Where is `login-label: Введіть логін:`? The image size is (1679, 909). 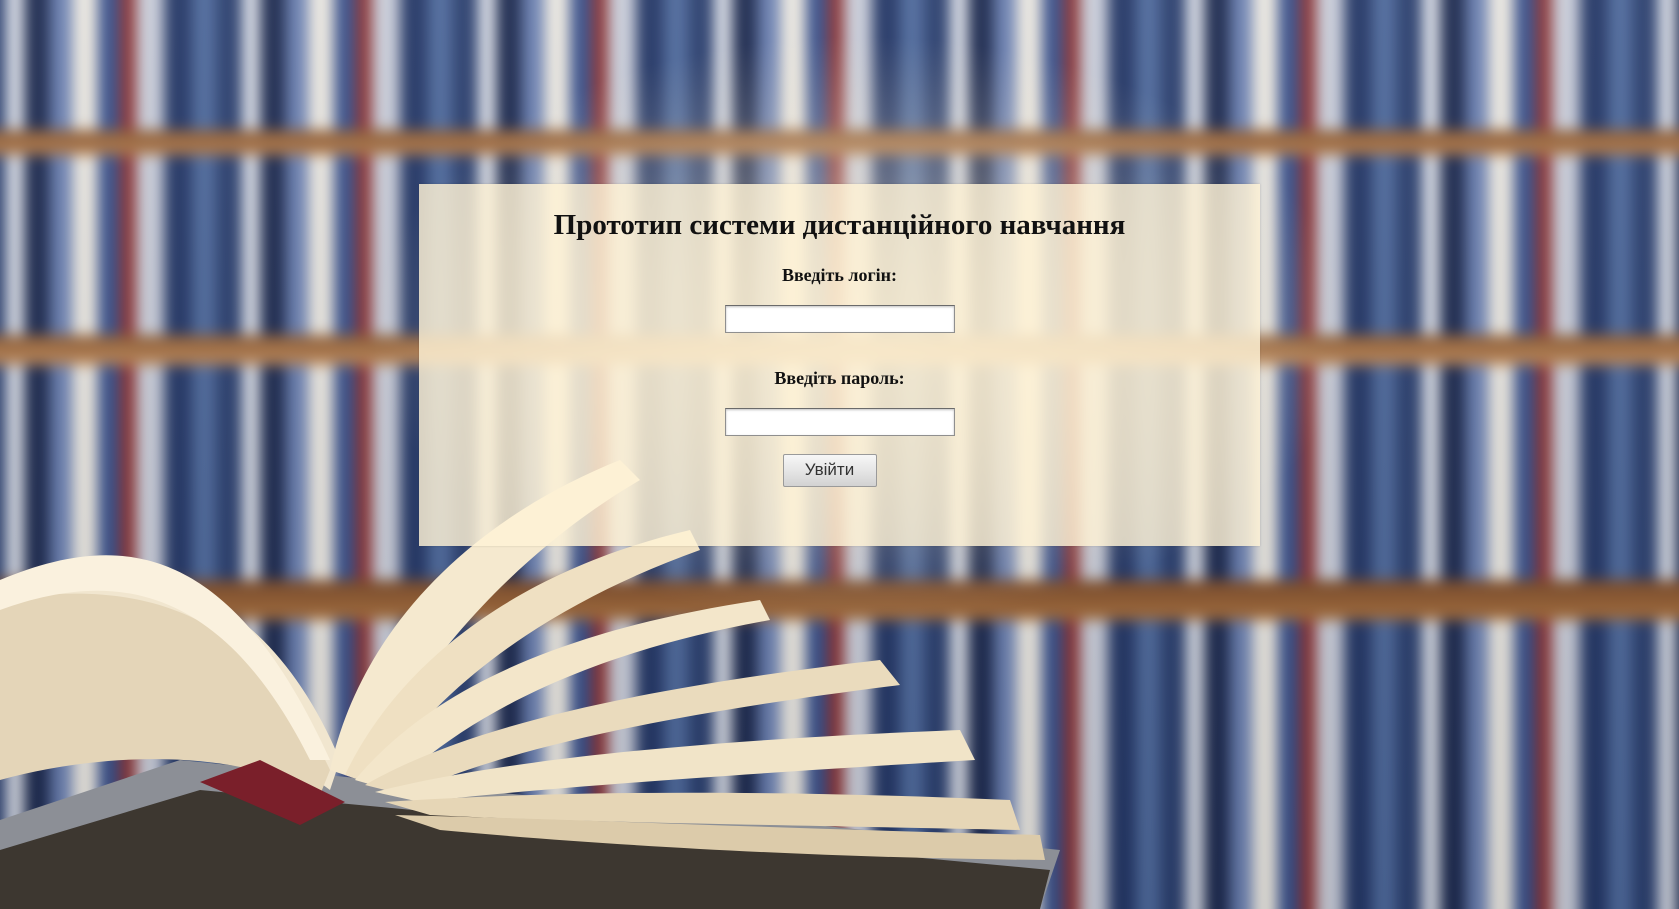
login-label: Введіть логін: is located at coordinates (839, 274).